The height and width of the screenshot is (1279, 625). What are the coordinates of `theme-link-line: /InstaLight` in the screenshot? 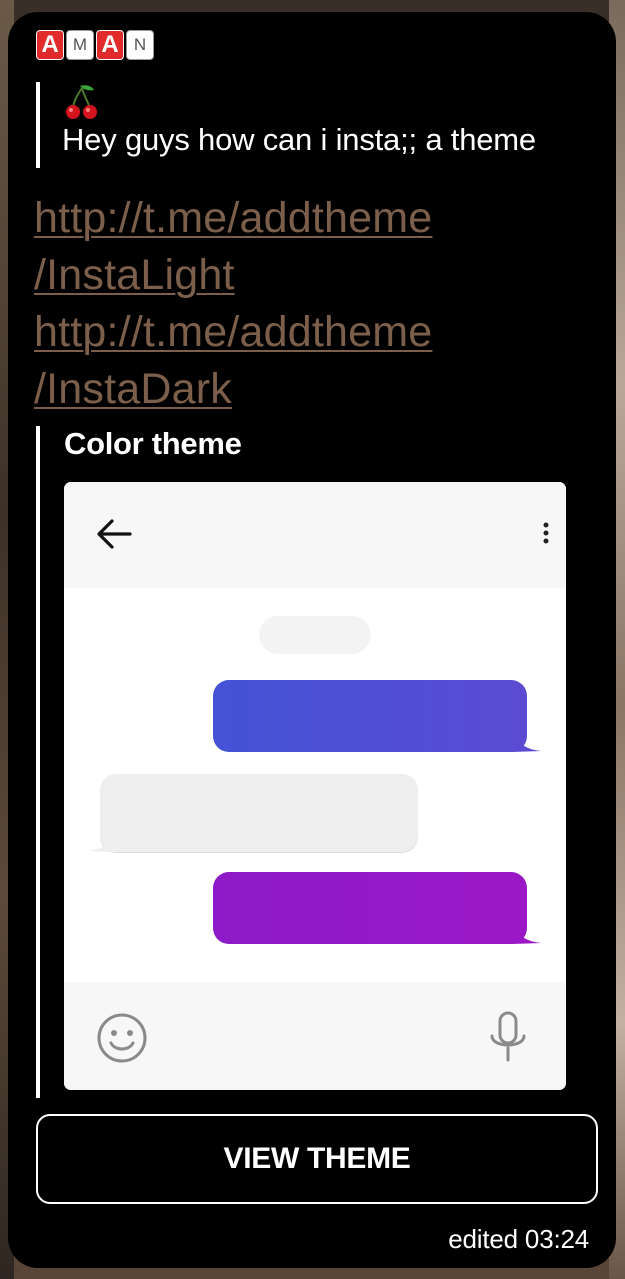 It's located at (233, 275).